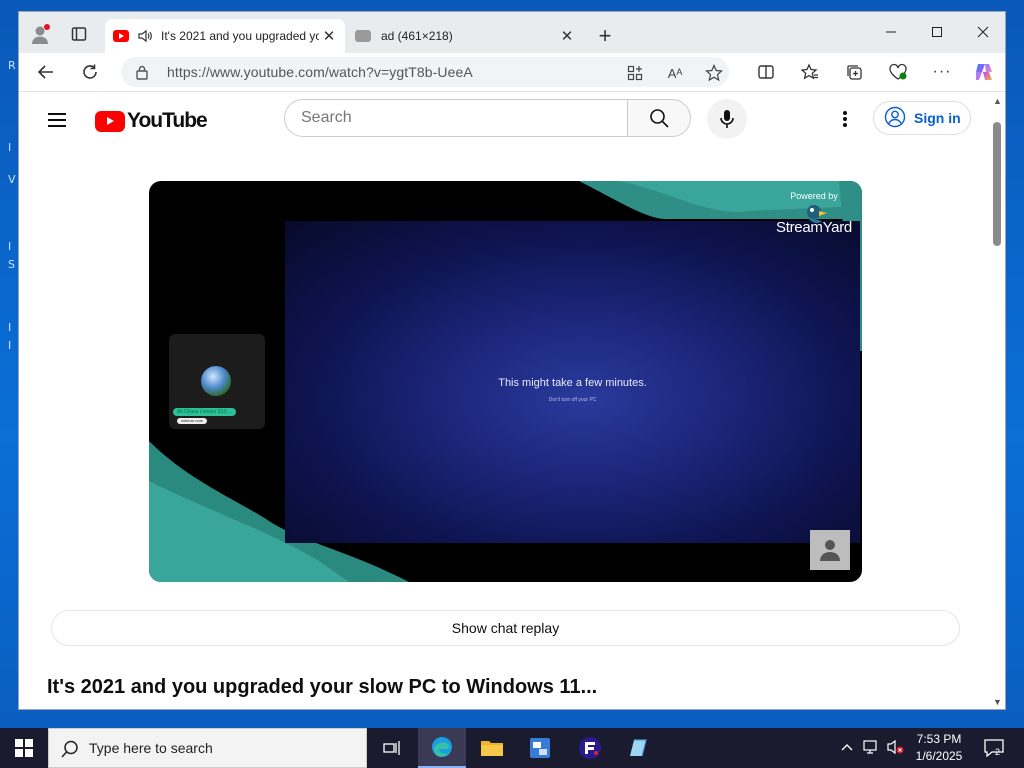 The image size is (1024, 768). What do you see at coordinates (46, 72) in the screenshot?
I see `back-button` at bounding box center [46, 72].